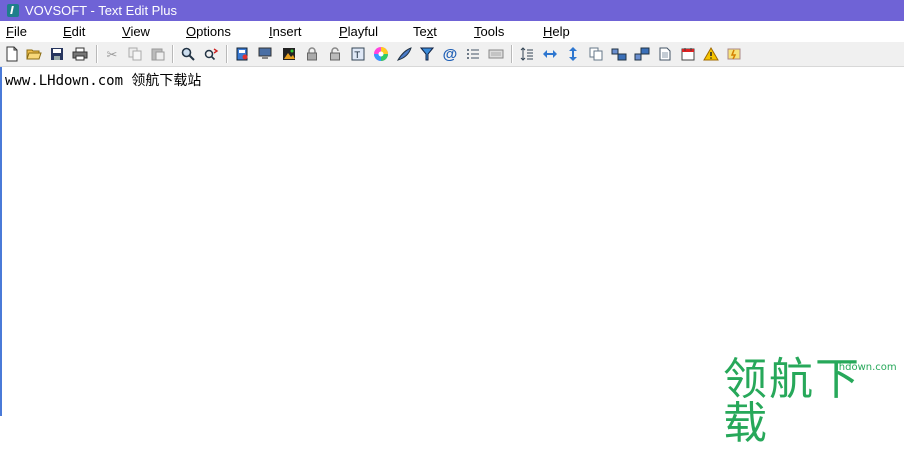  Describe the element at coordinates (80, 54) in the screenshot. I see `print-icon` at that location.